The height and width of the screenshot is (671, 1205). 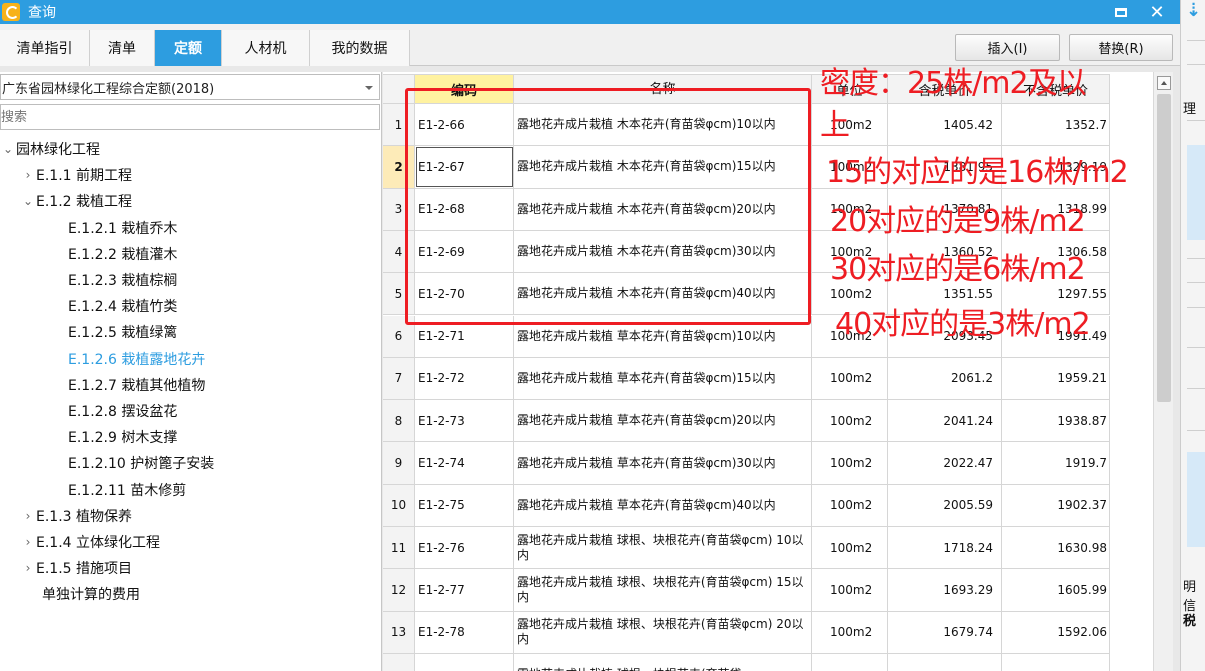 I want to click on row-tax-price: 1405.42, so click(x=945, y=125).